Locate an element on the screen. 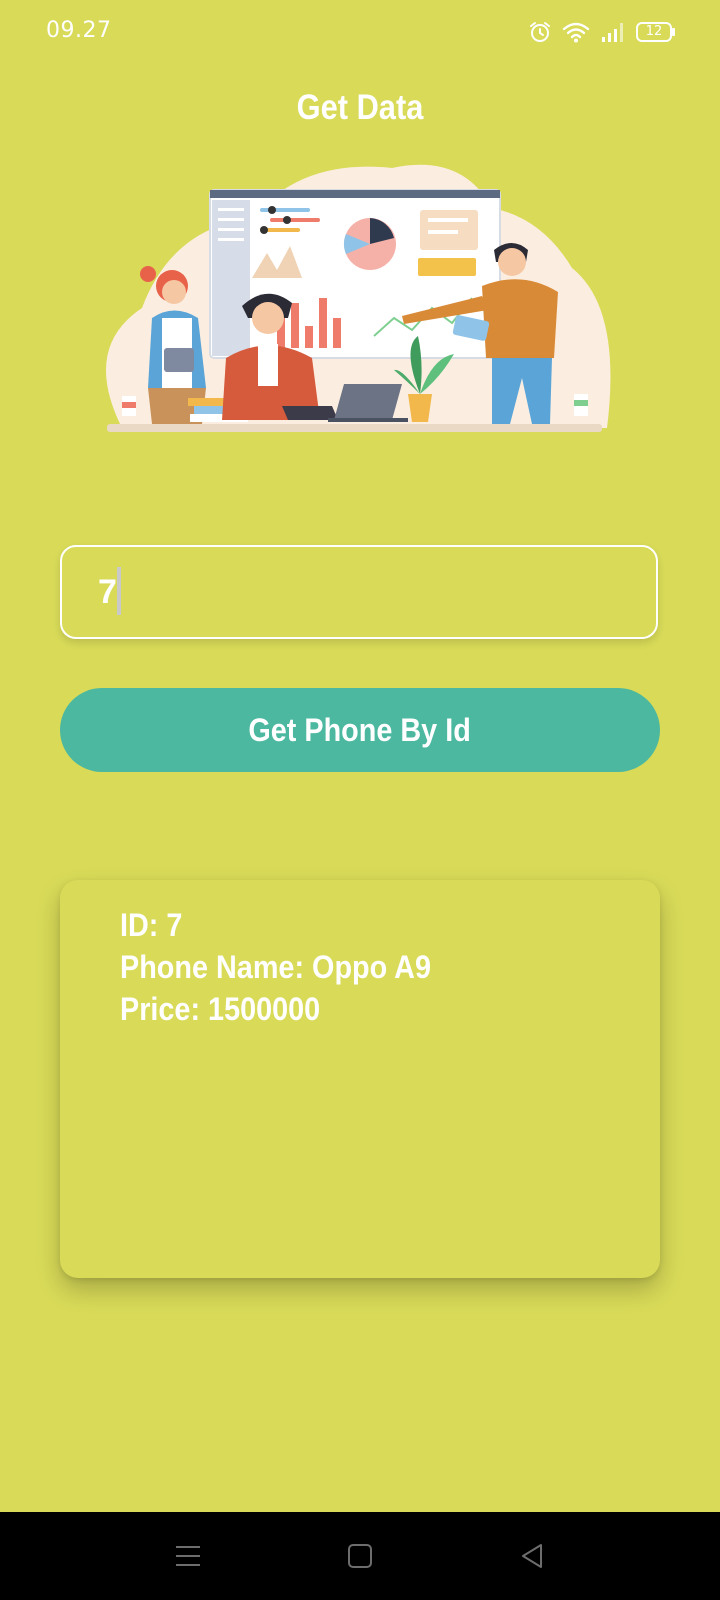 The image size is (720, 1600). system-nav-bar is located at coordinates (360, 1556).